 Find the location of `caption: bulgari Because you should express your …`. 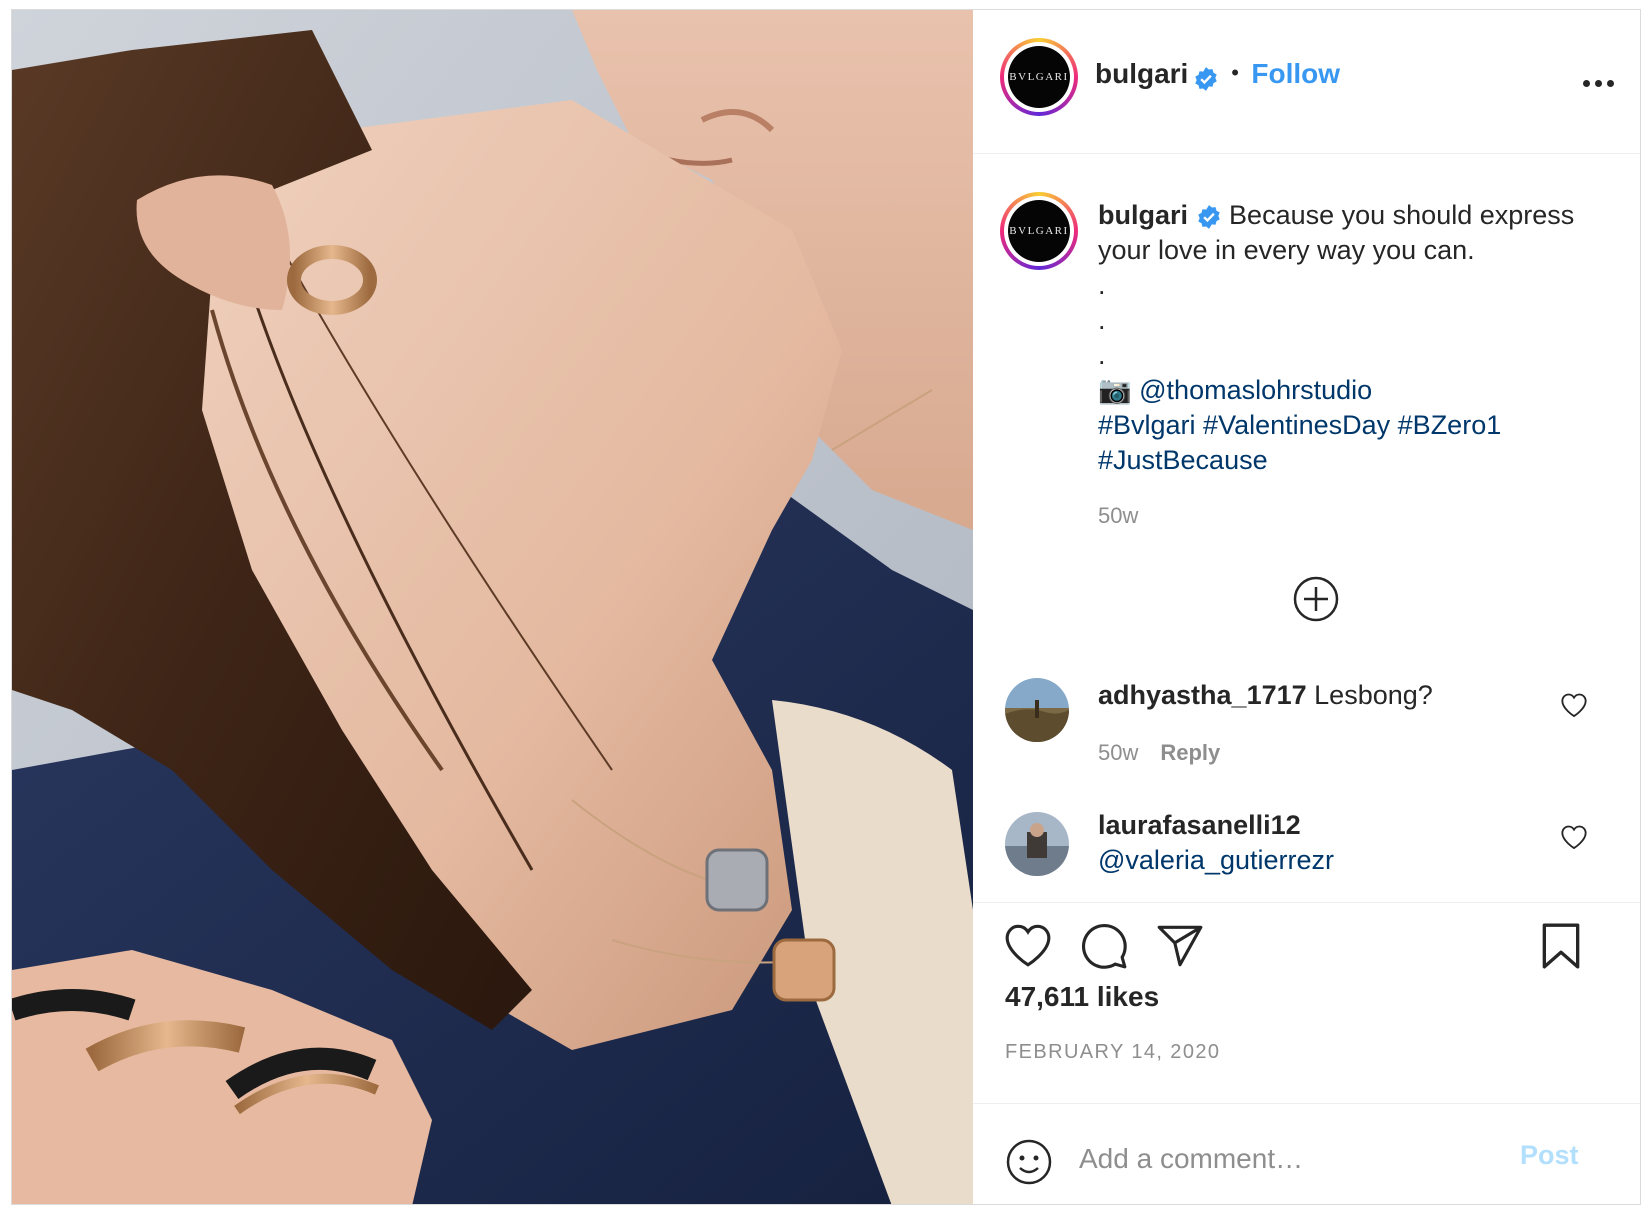

caption: bulgari Because you should express your … is located at coordinates (1358, 365).